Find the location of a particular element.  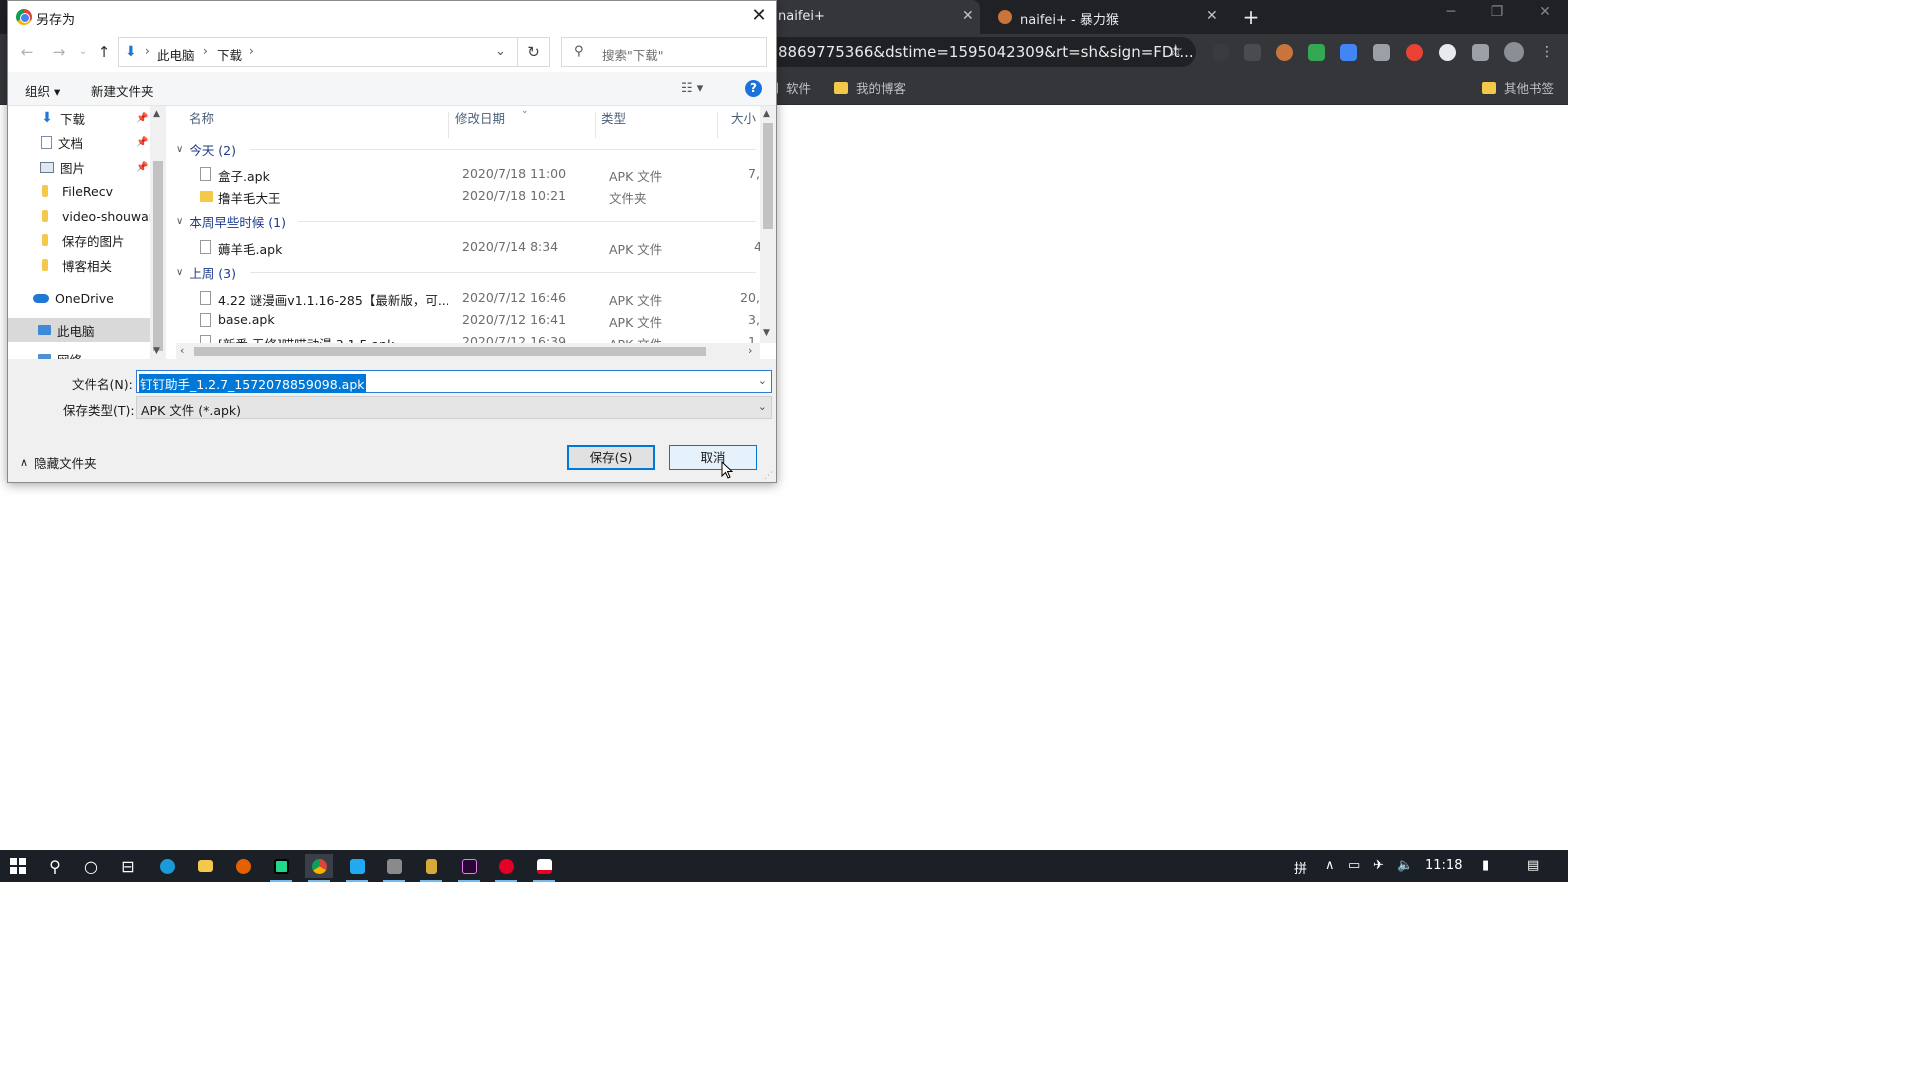

nav-item-filerecv: FileRecv is located at coordinates (79, 191).